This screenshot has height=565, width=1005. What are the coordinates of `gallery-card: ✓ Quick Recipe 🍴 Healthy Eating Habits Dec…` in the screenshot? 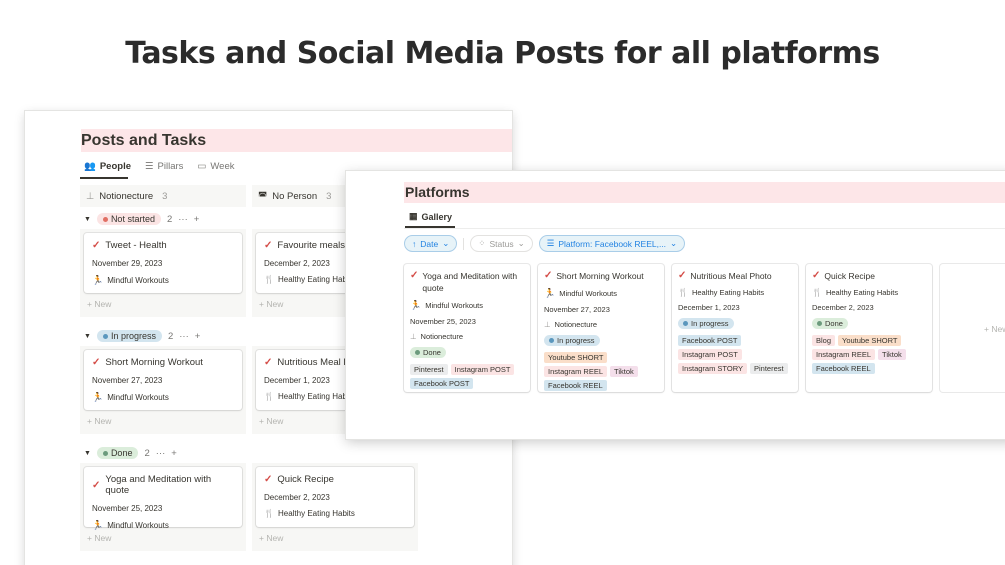 It's located at (869, 328).